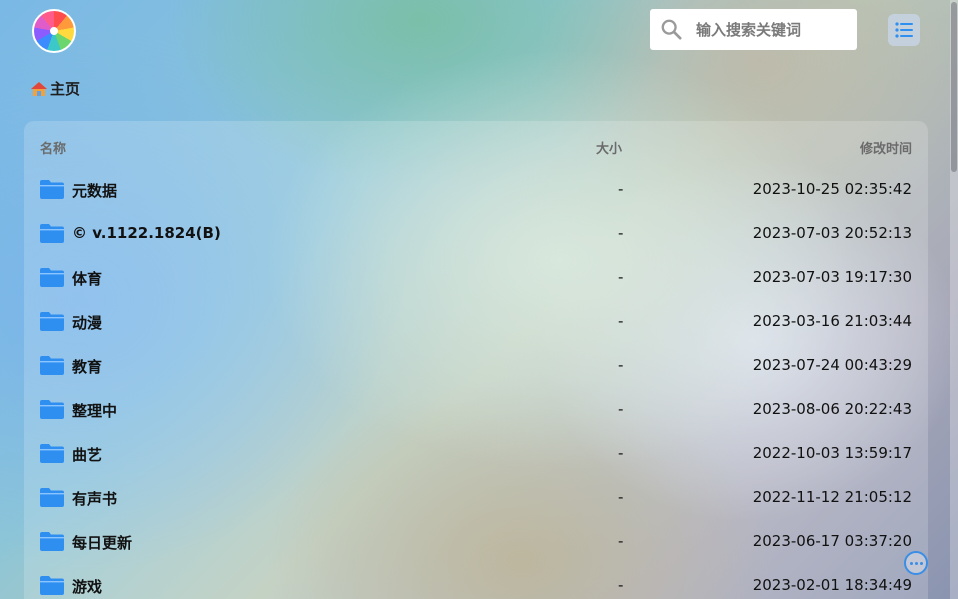  I want to click on header-name: 名称, so click(53, 147).